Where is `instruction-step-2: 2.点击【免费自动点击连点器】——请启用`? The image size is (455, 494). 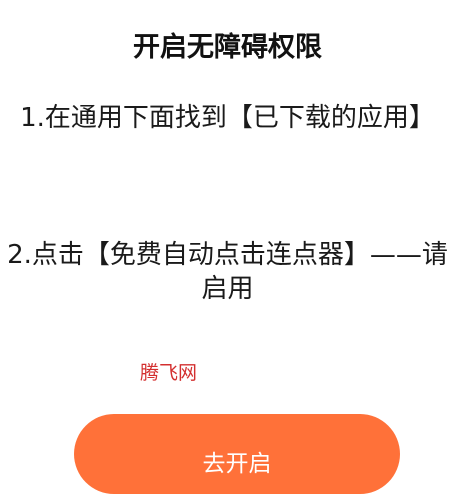 instruction-step-2: 2.点击【免费自动点击连点器】——请启用 is located at coordinates (227, 272).